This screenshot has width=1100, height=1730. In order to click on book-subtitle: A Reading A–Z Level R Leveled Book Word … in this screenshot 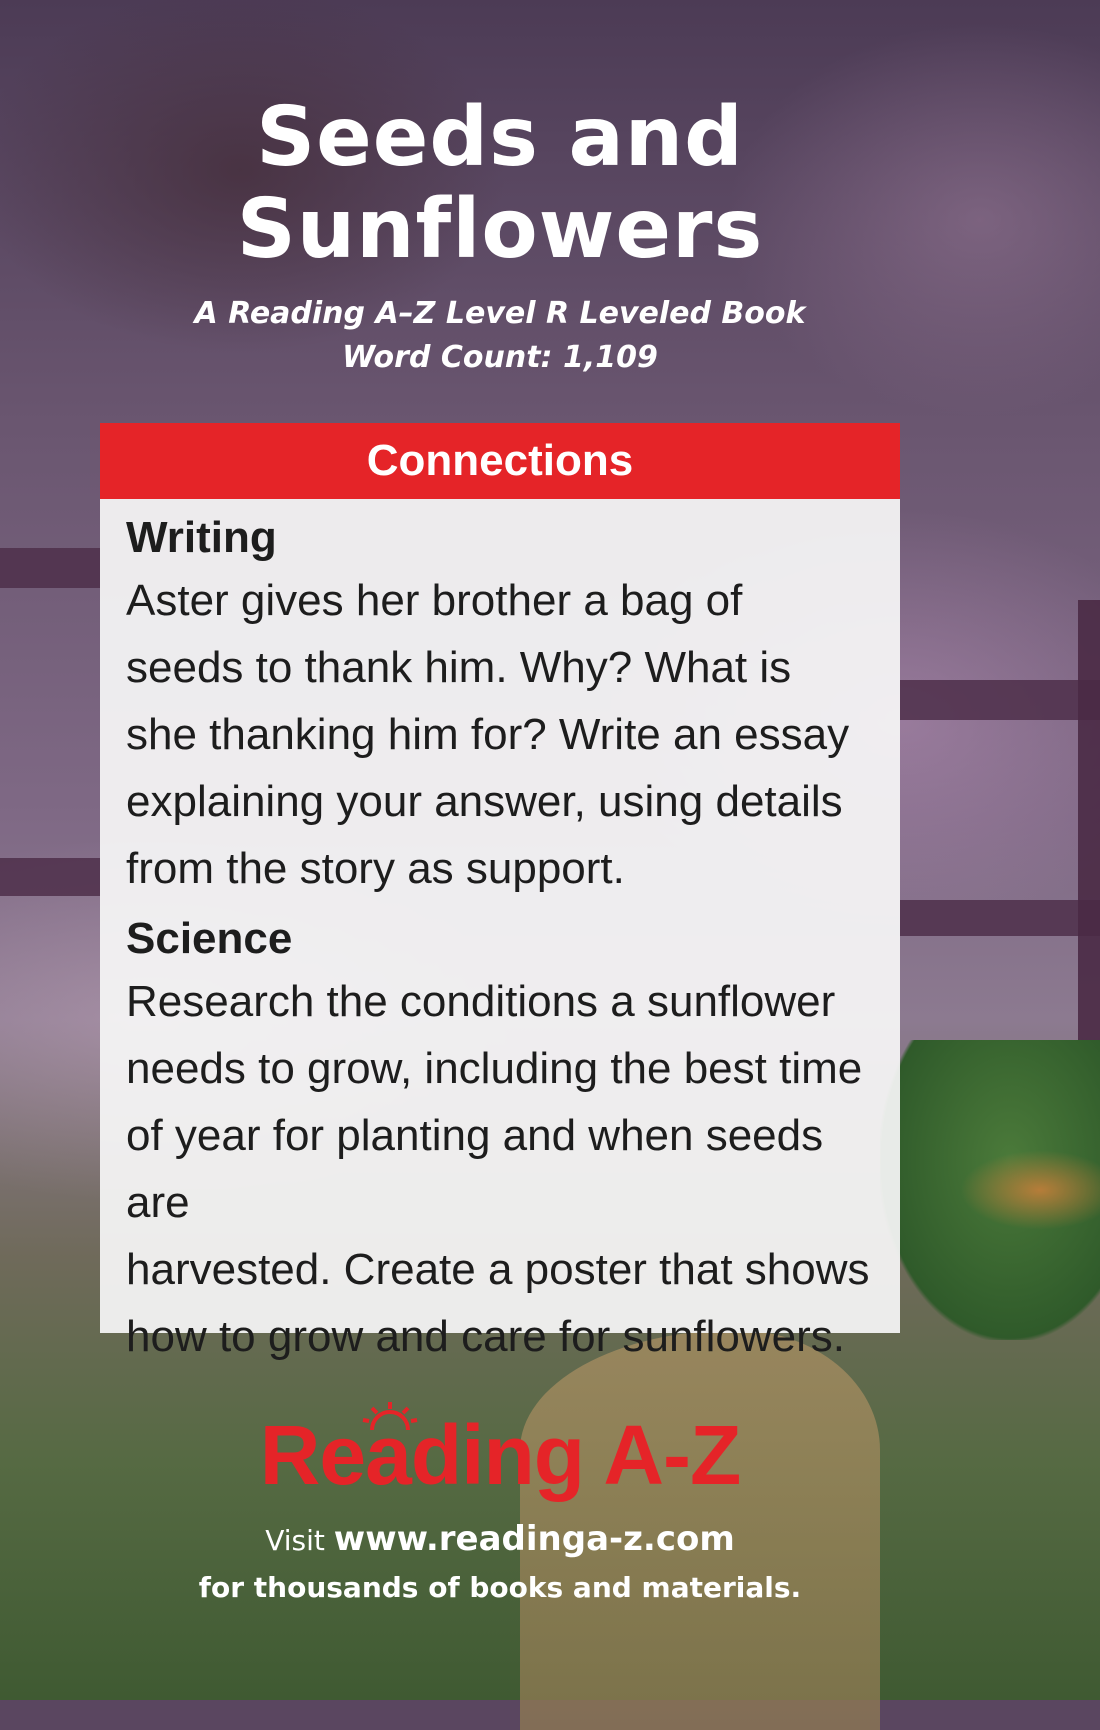, I will do `click(500, 336)`.